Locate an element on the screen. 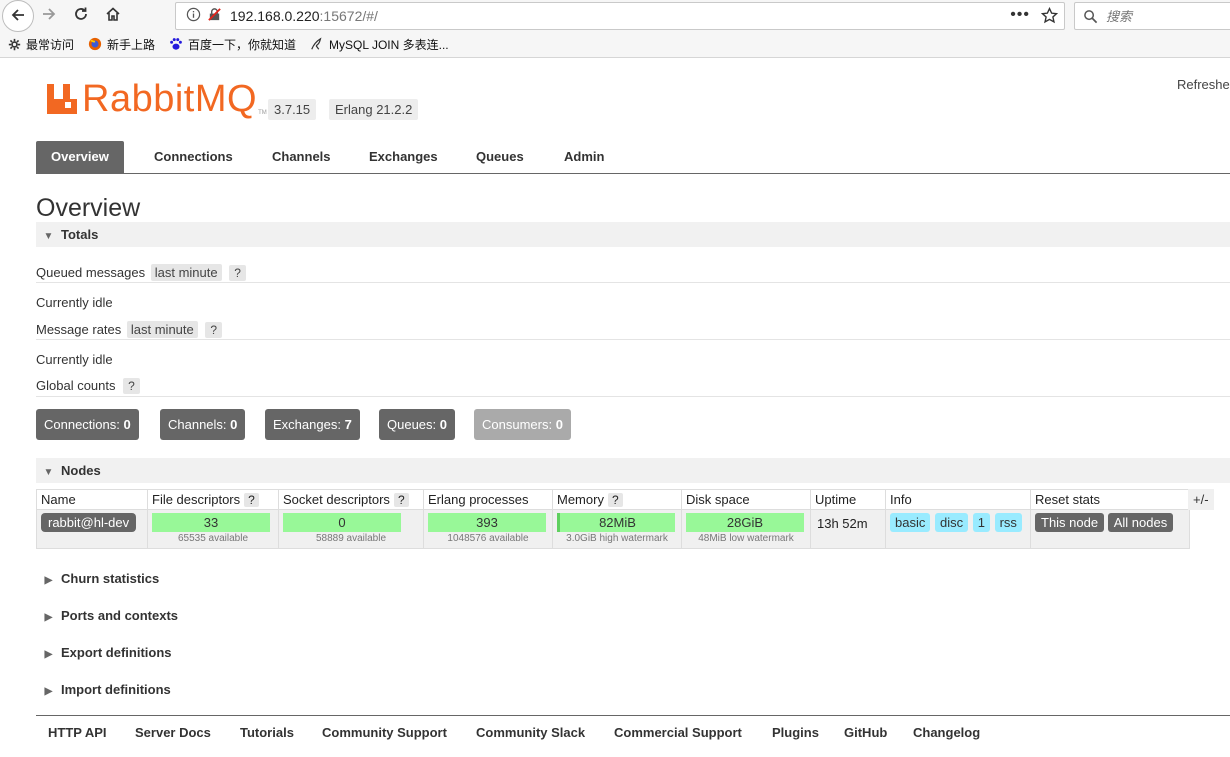 The image size is (1230, 757). column-label: Memory is located at coordinates (580, 499).